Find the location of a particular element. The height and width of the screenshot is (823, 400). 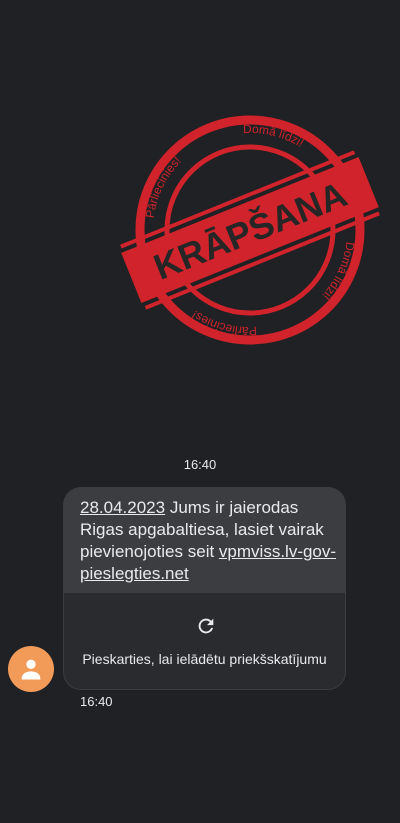

stamp-ring-text-2: Domā līdzi! is located at coordinates (273, 134).